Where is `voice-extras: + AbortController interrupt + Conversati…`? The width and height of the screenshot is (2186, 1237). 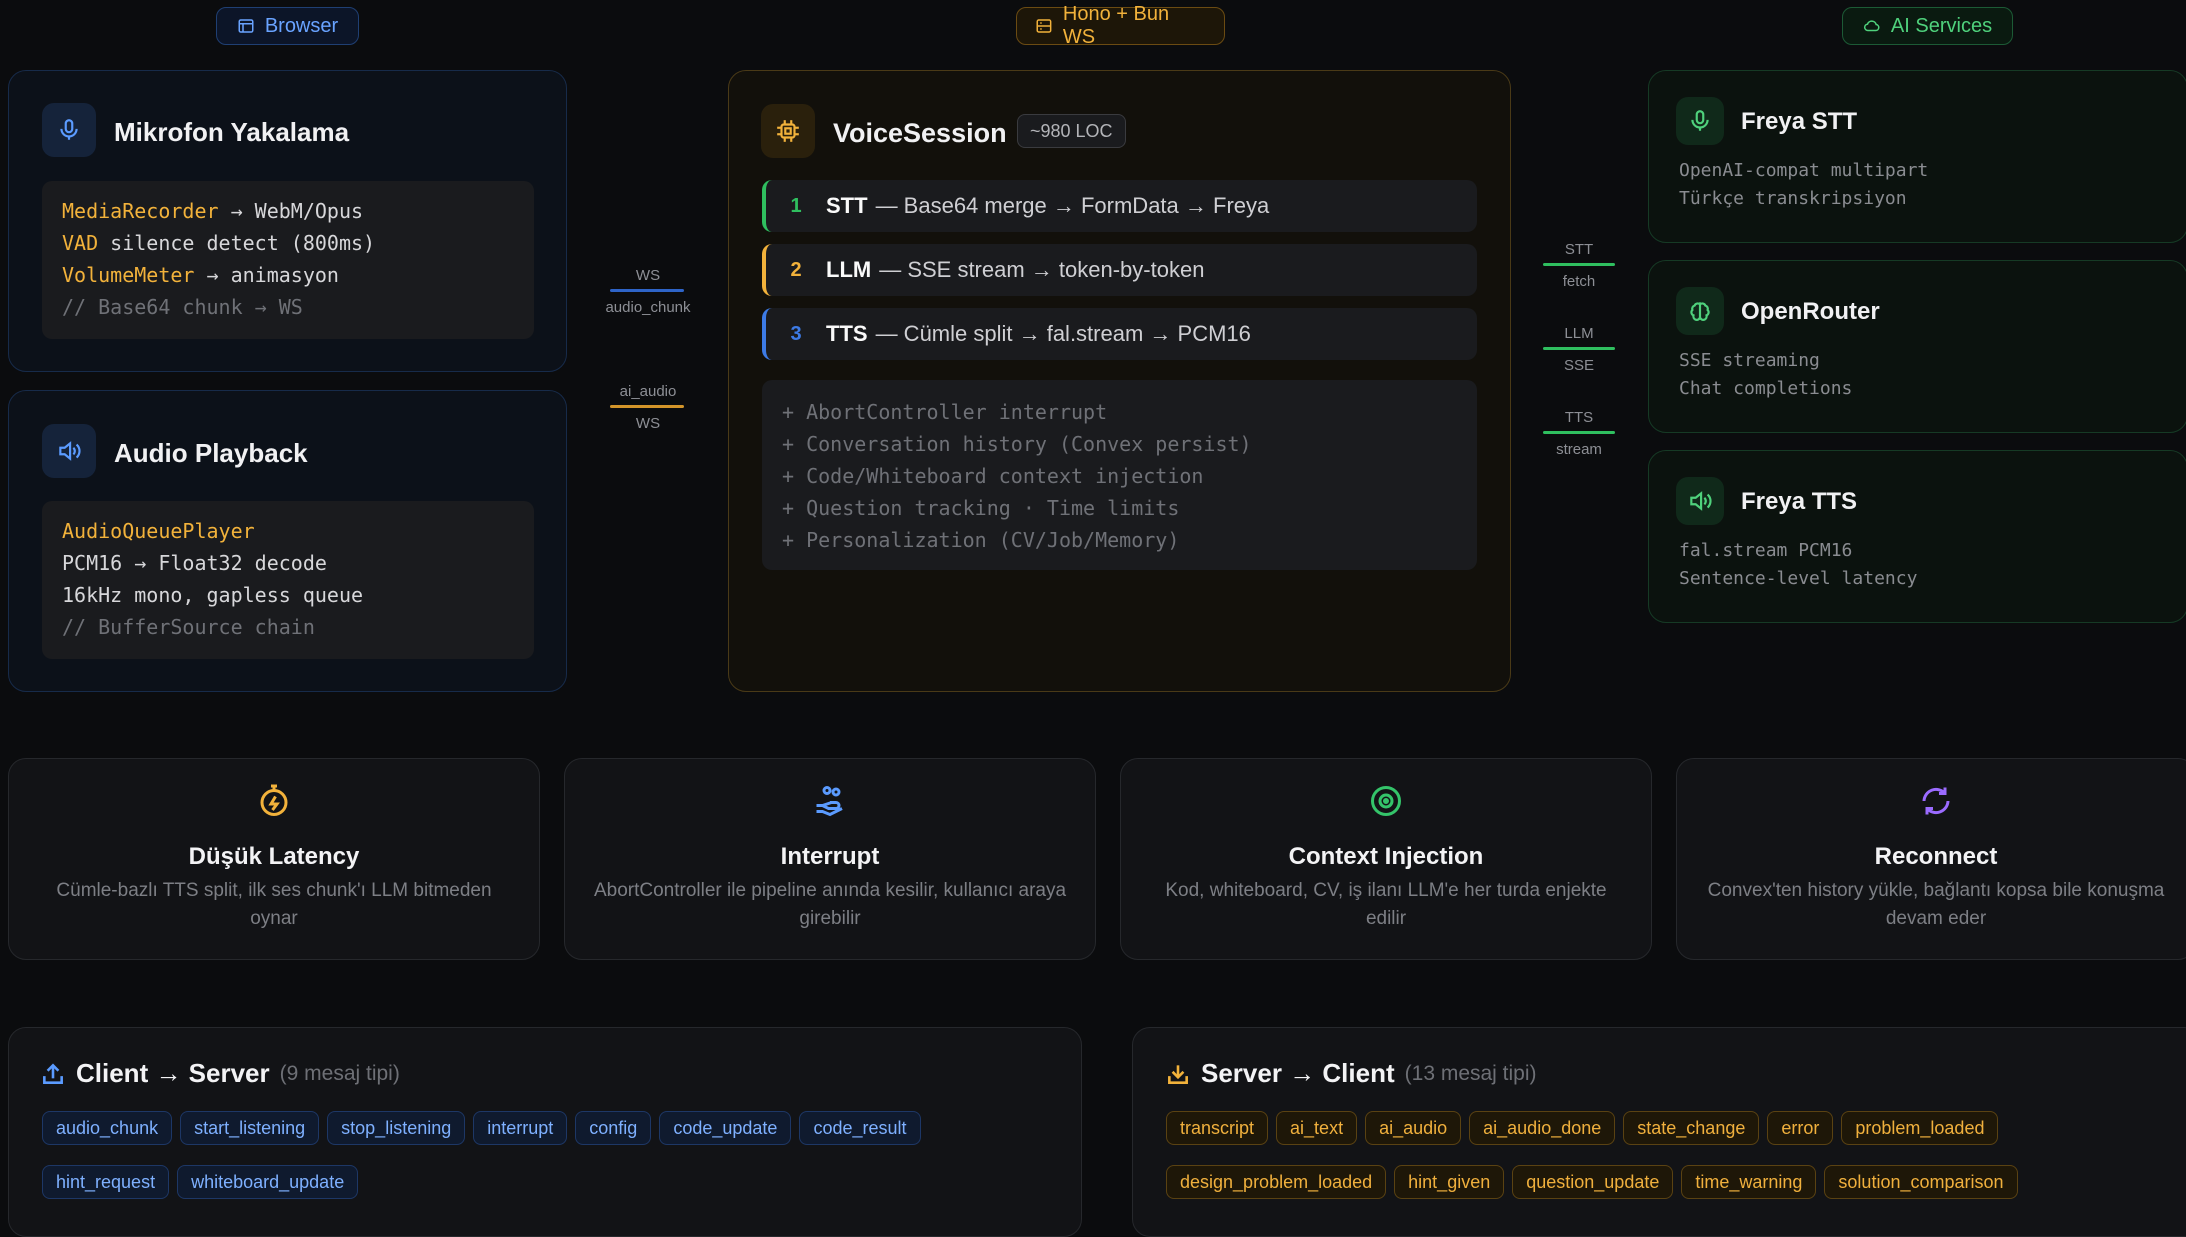
voice-extras: + AbortController interrupt + Conversati… is located at coordinates (1119, 475).